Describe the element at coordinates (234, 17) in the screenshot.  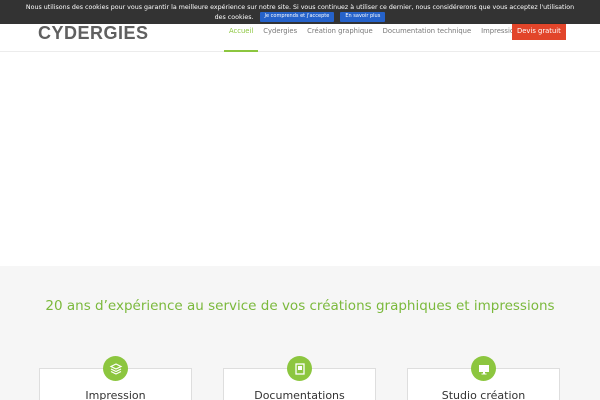
I see `cookie-text-line2: des cookies.` at that location.